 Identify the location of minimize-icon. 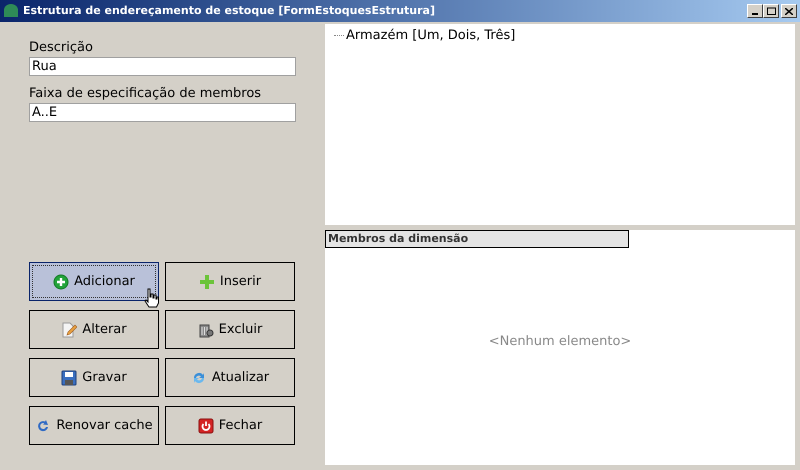
(755, 14).